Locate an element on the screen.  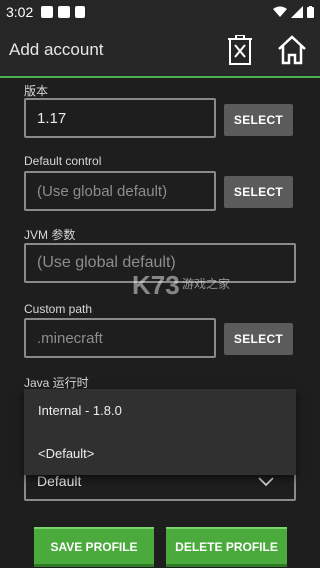
save-profile-button: SAVE PROFILE is located at coordinates (94, 547).